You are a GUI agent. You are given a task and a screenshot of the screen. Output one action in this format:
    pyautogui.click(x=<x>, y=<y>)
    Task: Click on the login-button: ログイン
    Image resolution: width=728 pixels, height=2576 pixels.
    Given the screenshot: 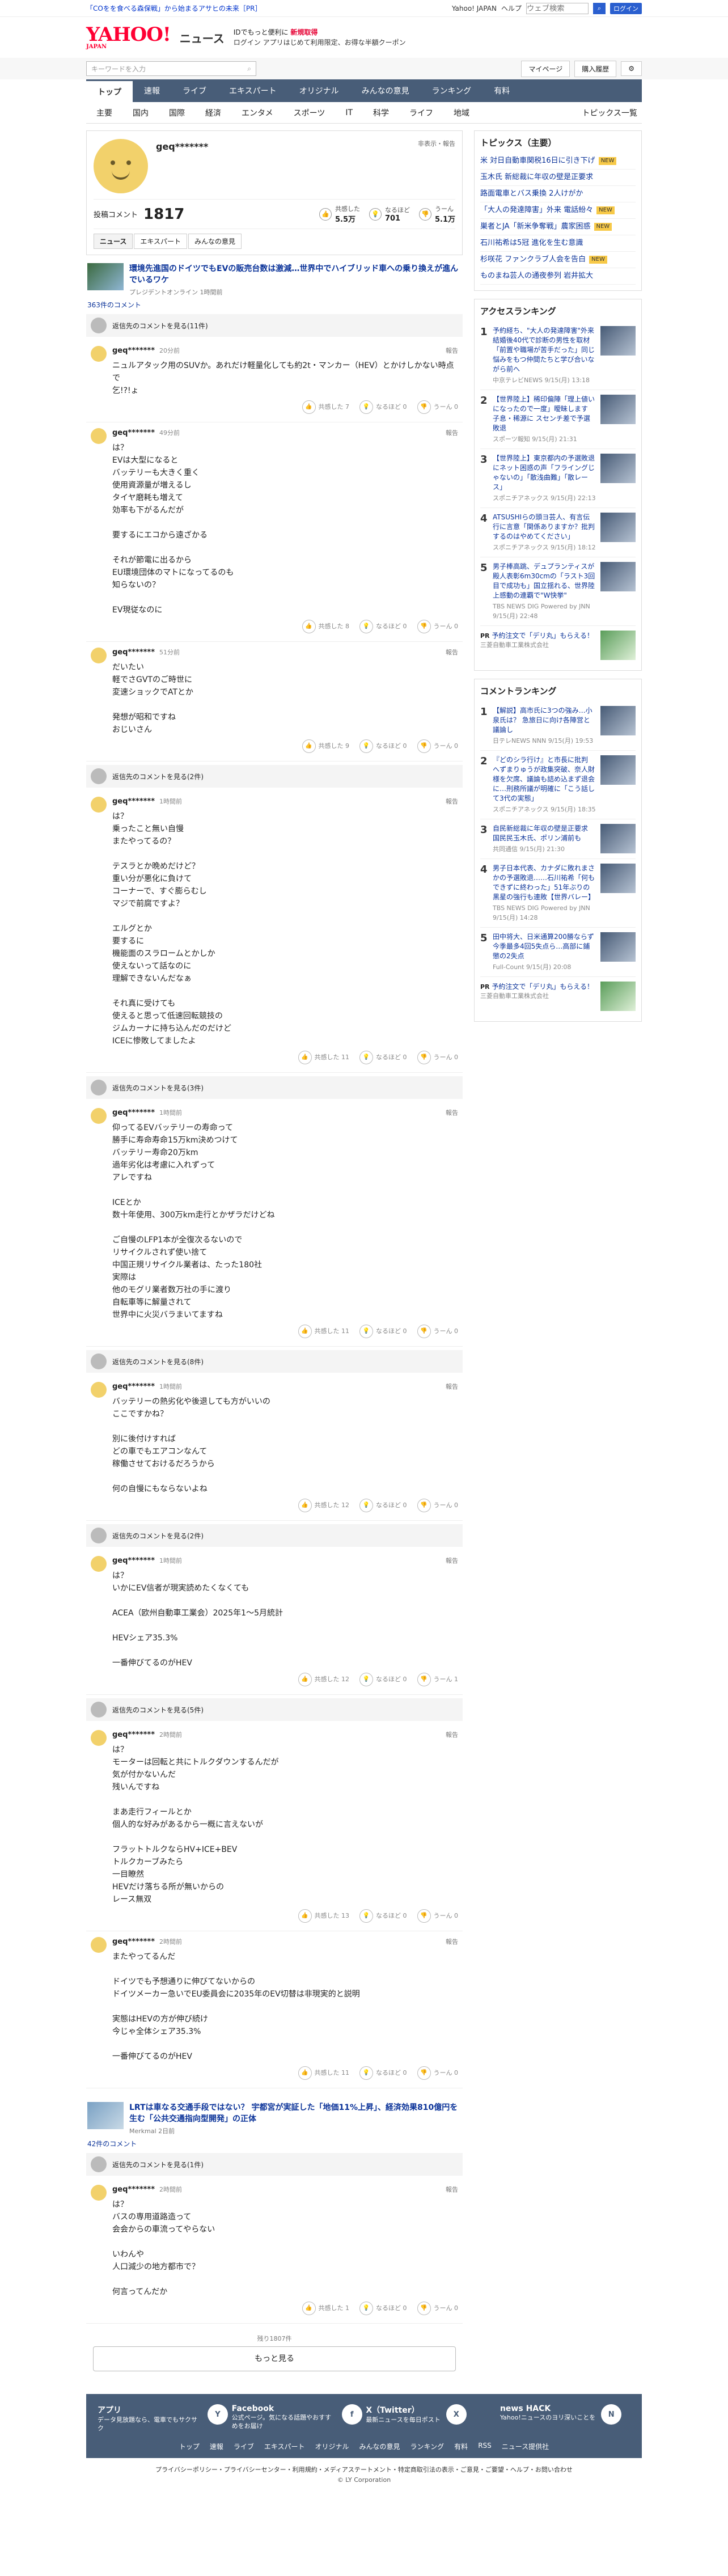 What is the action you would take?
    pyautogui.click(x=626, y=8)
    